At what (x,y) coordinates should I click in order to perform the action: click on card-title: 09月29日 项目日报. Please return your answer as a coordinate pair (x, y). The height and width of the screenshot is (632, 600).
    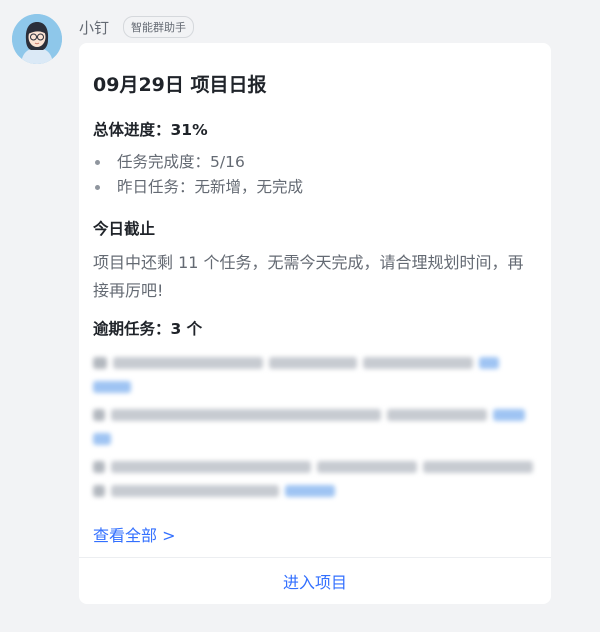
    Looking at the image, I should click on (180, 85).